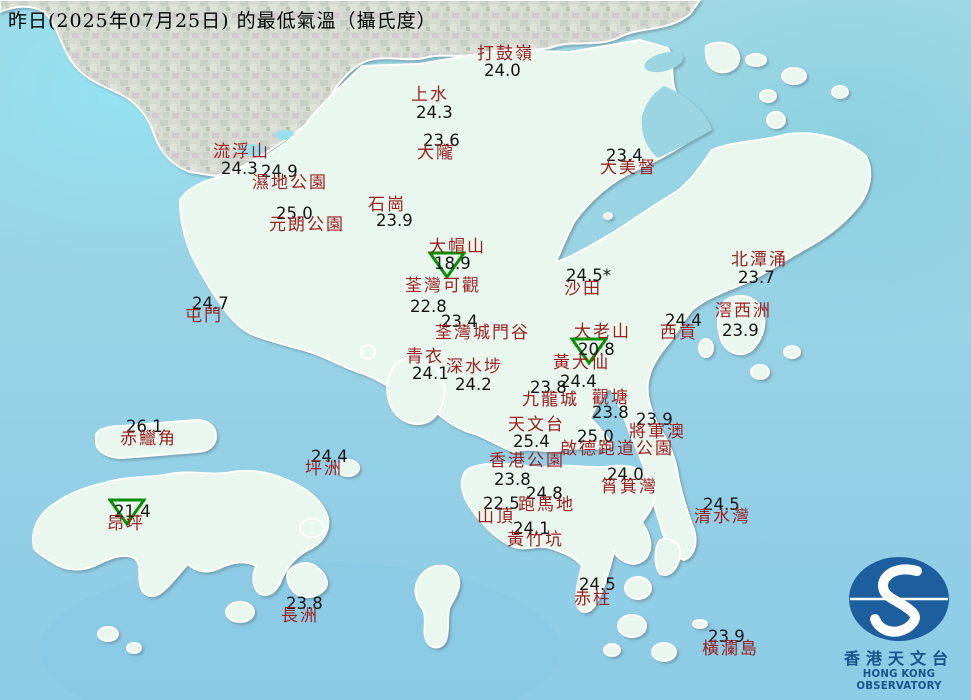 The image size is (971, 700). Describe the element at coordinates (759, 260) in the screenshot. I see `station-name: 北潭涌` at that location.